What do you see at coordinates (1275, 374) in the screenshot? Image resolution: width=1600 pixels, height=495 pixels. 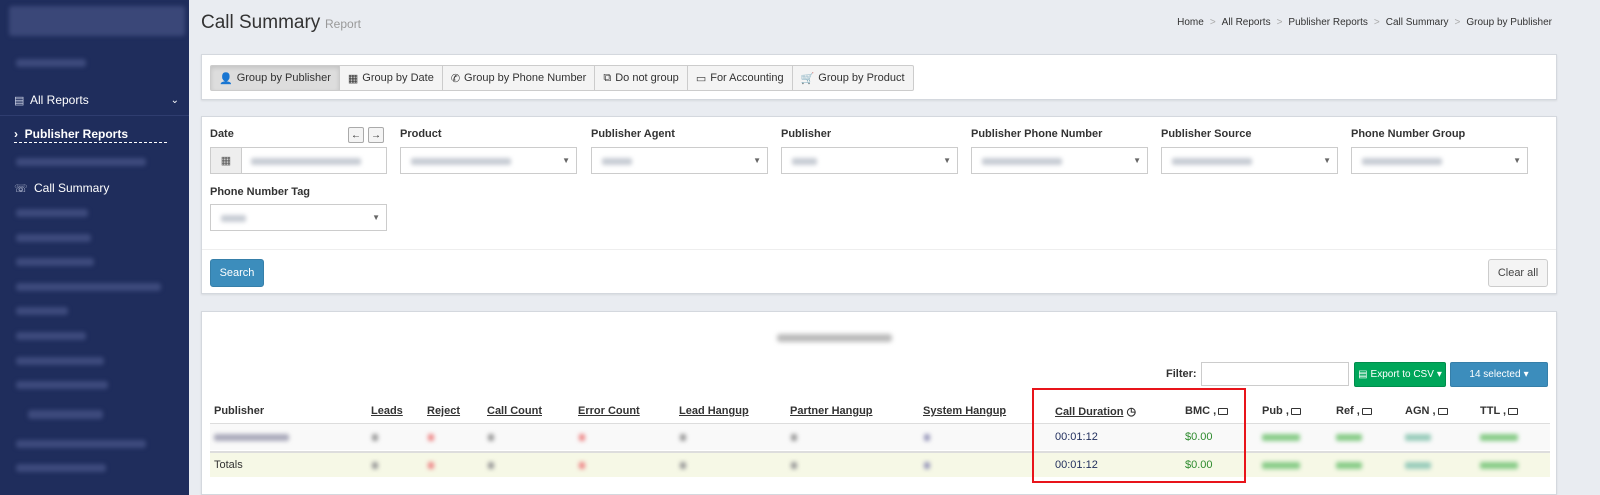 I see `filter-input` at bounding box center [1275, 374].